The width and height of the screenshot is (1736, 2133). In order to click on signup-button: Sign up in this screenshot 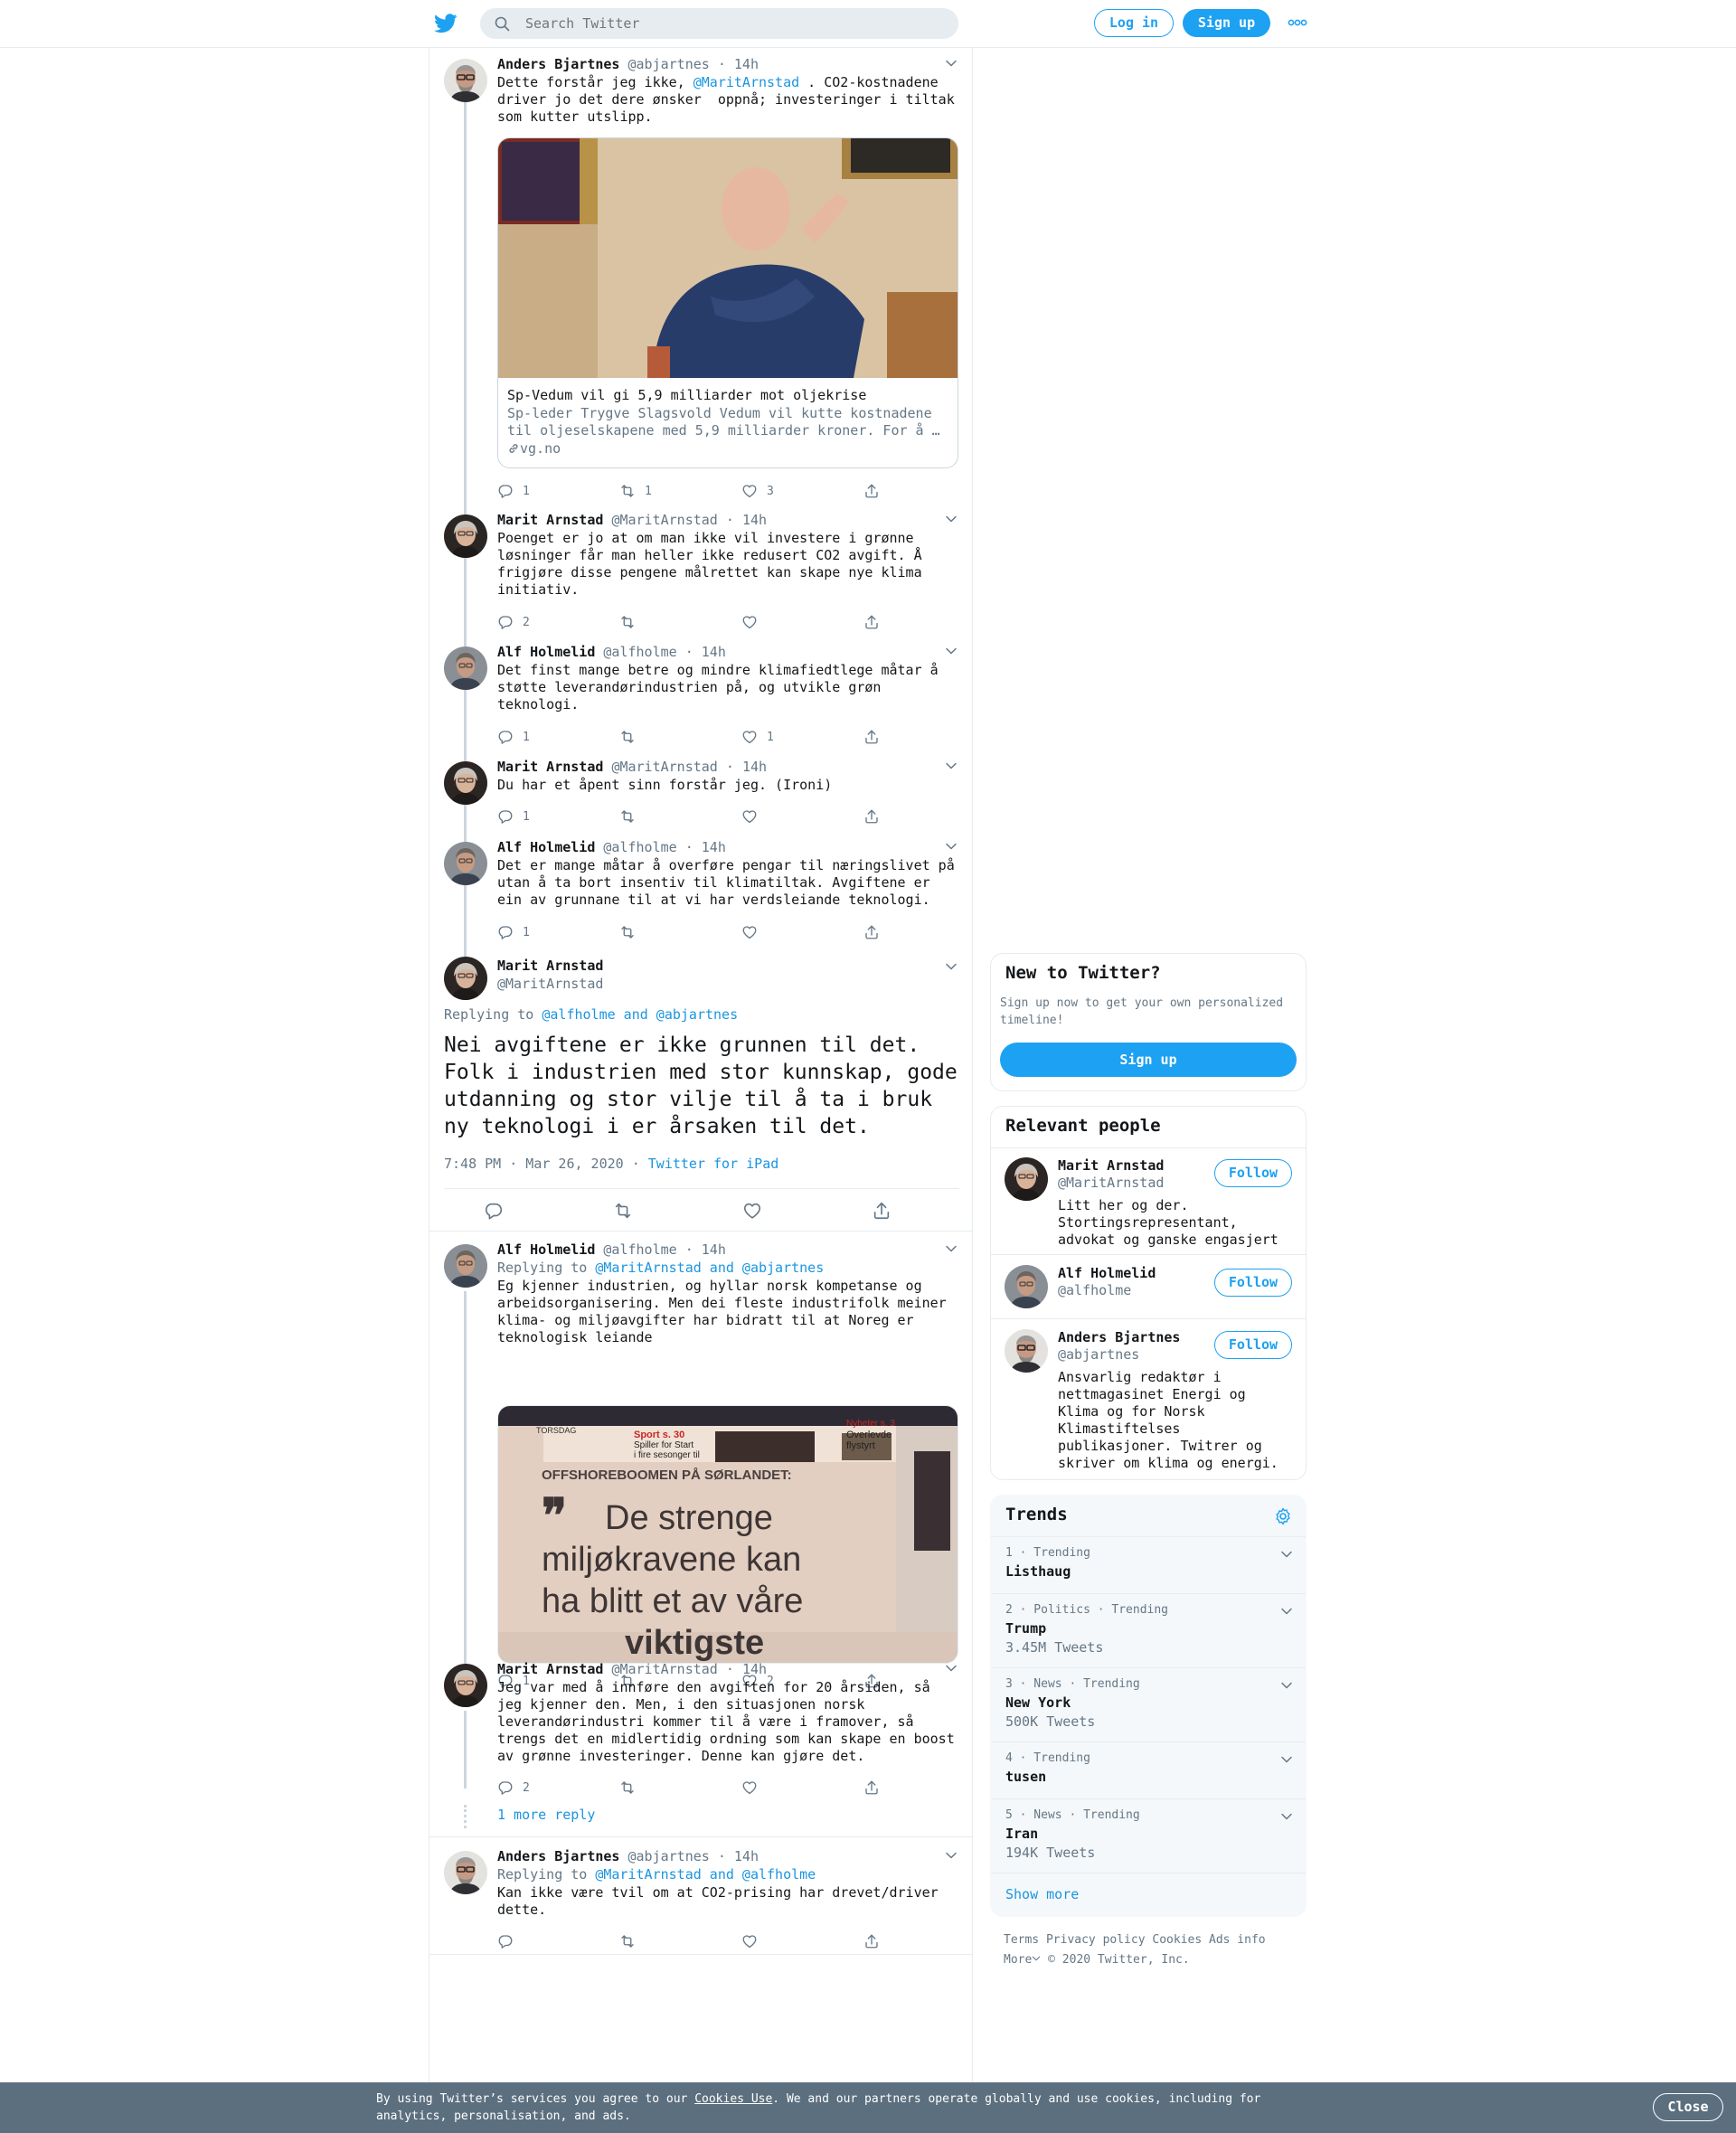, I will do `click(1226, 23)`.